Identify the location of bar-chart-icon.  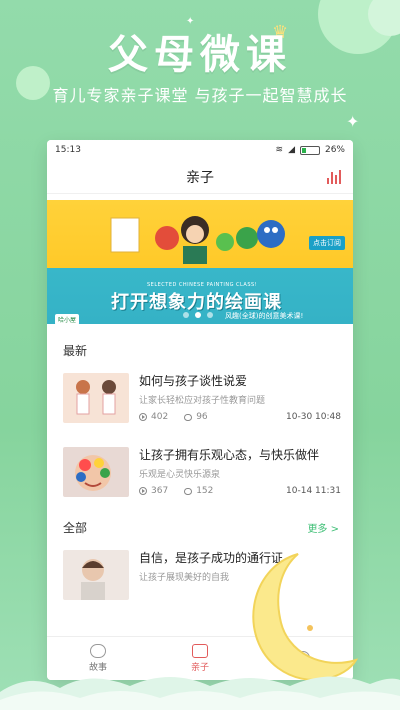
(334, 177).